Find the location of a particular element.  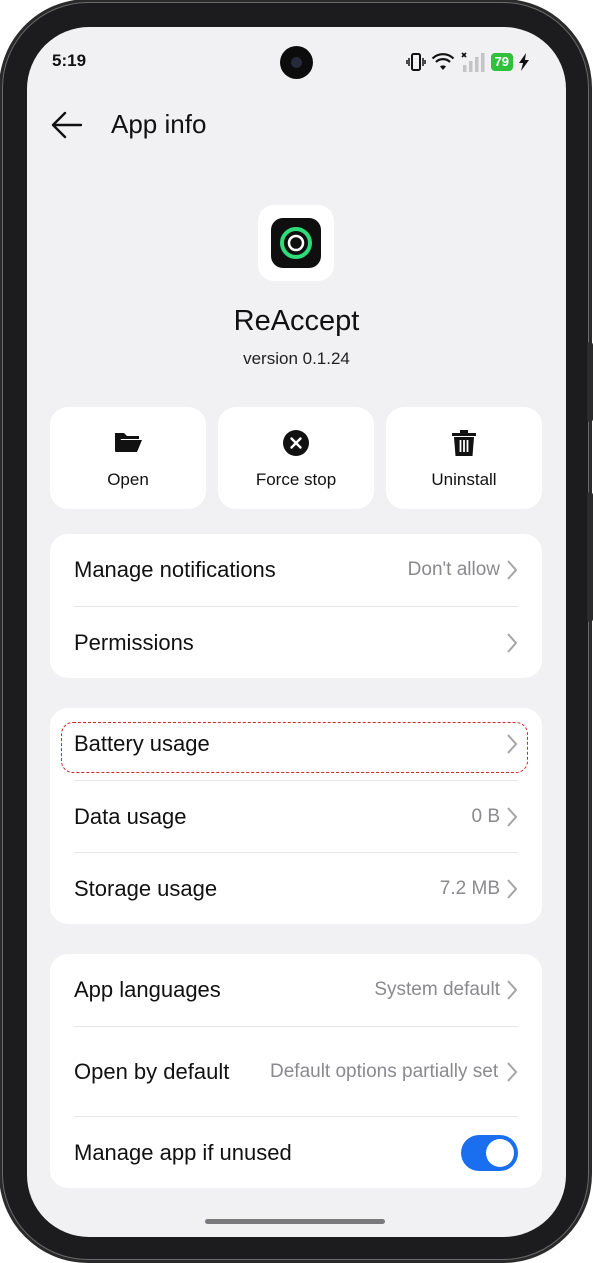

volume-button is located at coordinates (590, 382).